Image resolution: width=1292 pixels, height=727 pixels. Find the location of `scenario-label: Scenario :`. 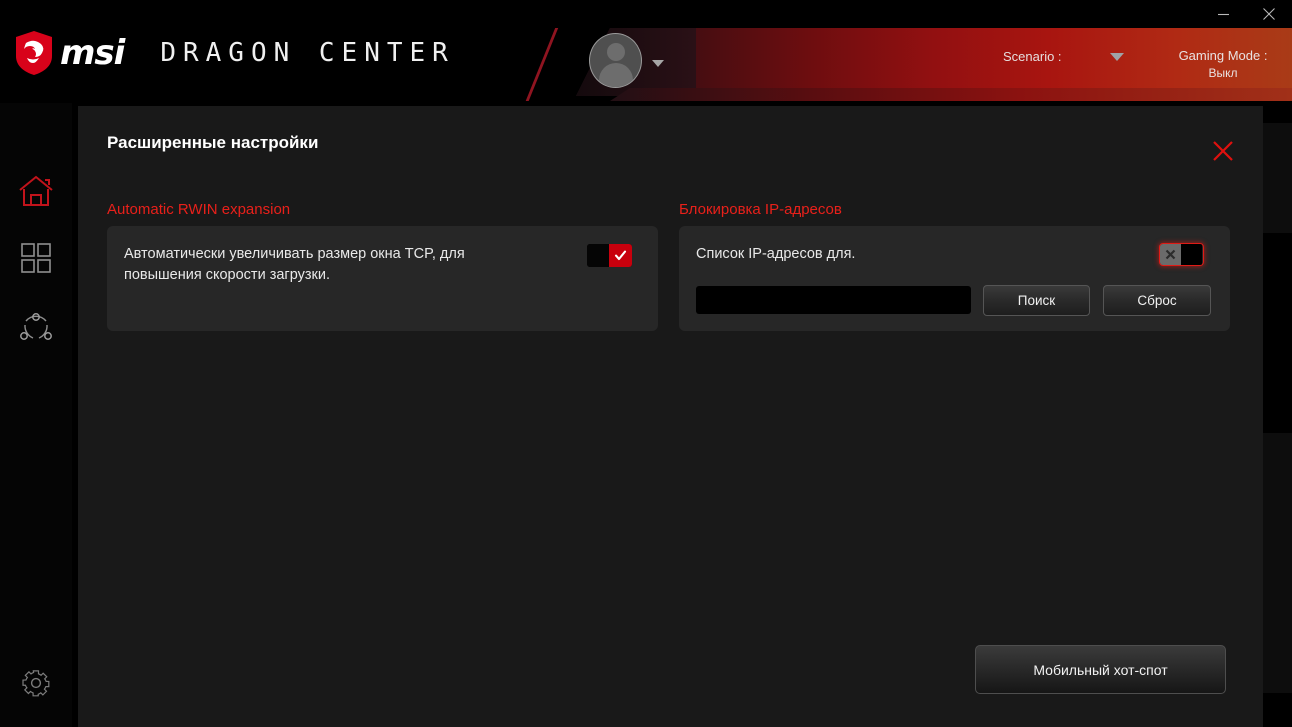

scenario-label: Scenario : is located at coordinates (1032, 56).